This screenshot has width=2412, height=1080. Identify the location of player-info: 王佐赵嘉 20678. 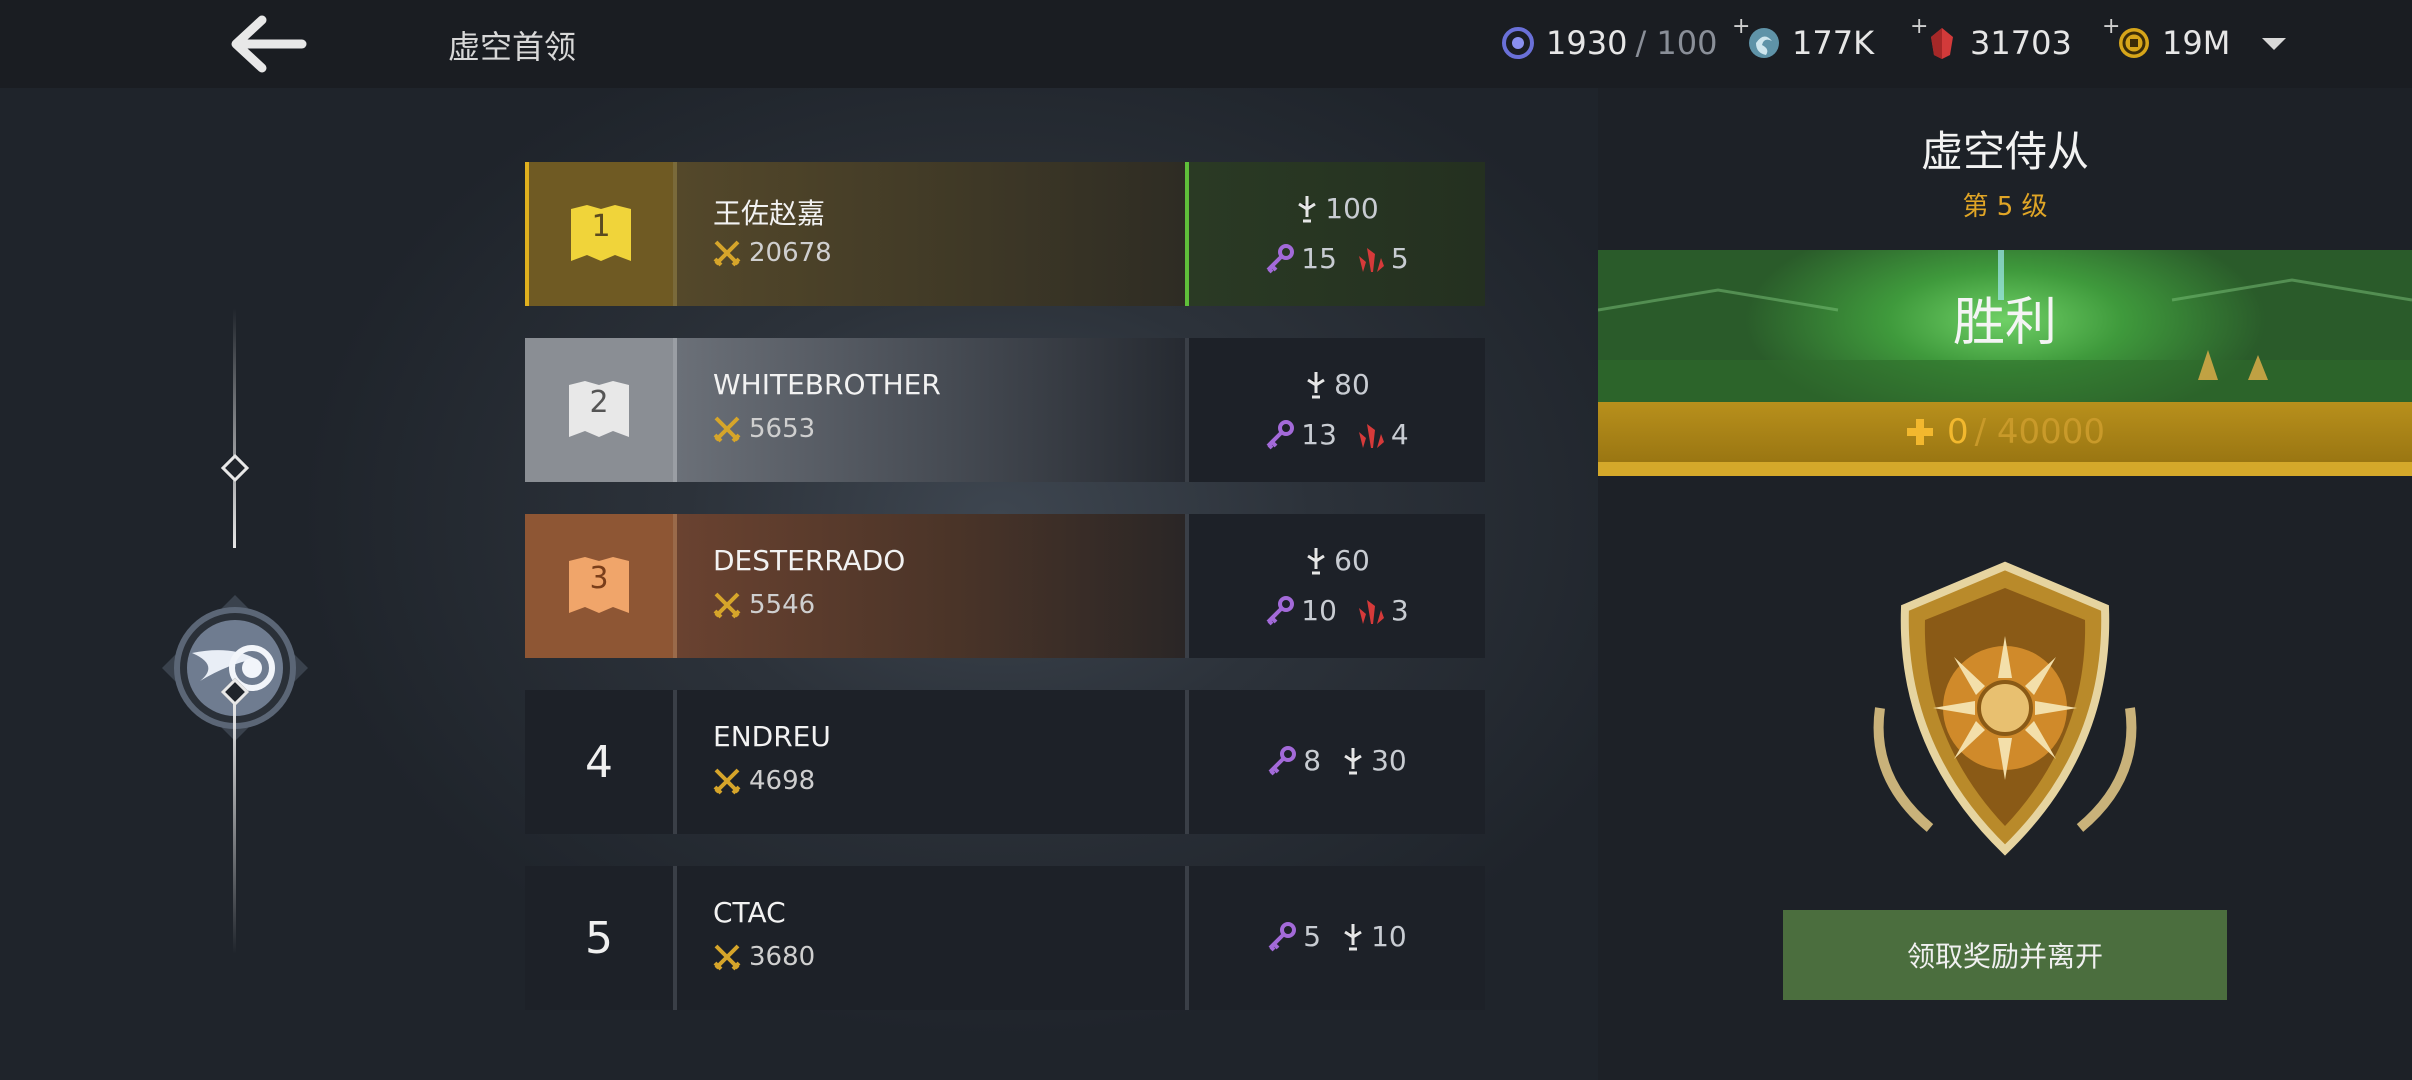
(931, 234).